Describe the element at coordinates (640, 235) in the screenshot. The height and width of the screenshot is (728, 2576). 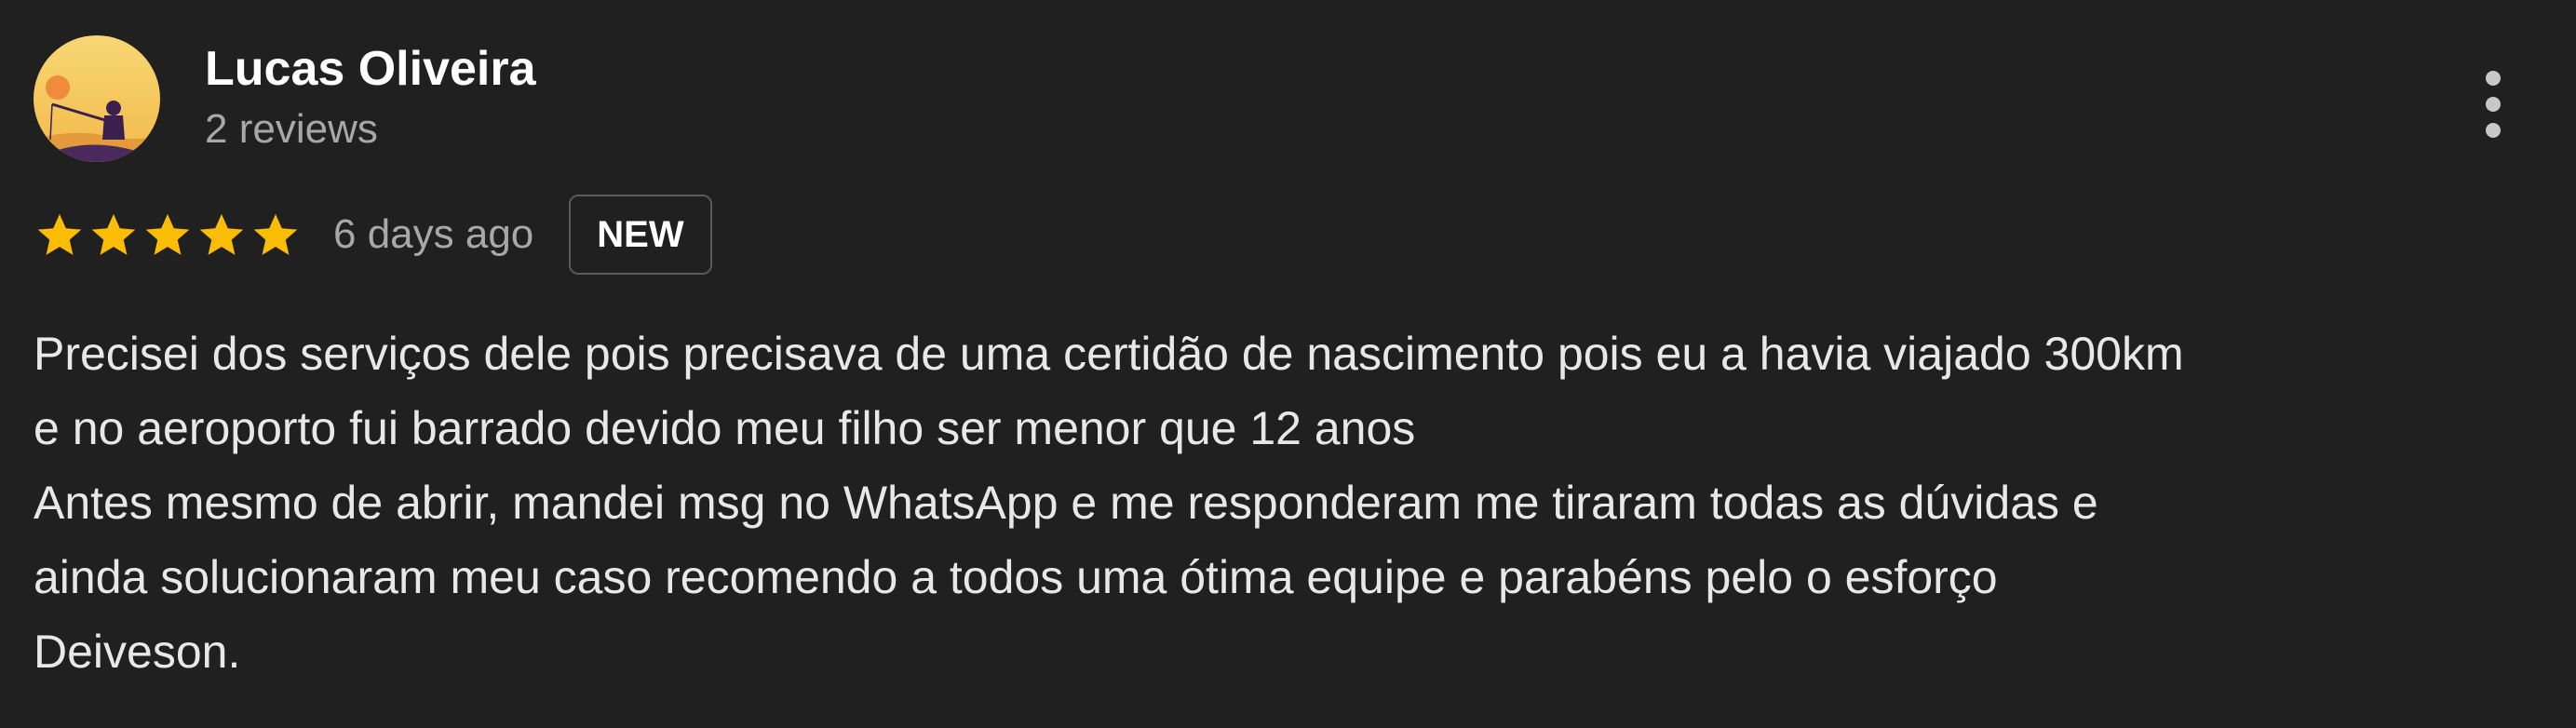
I see `new-badge: NEW` at that location.